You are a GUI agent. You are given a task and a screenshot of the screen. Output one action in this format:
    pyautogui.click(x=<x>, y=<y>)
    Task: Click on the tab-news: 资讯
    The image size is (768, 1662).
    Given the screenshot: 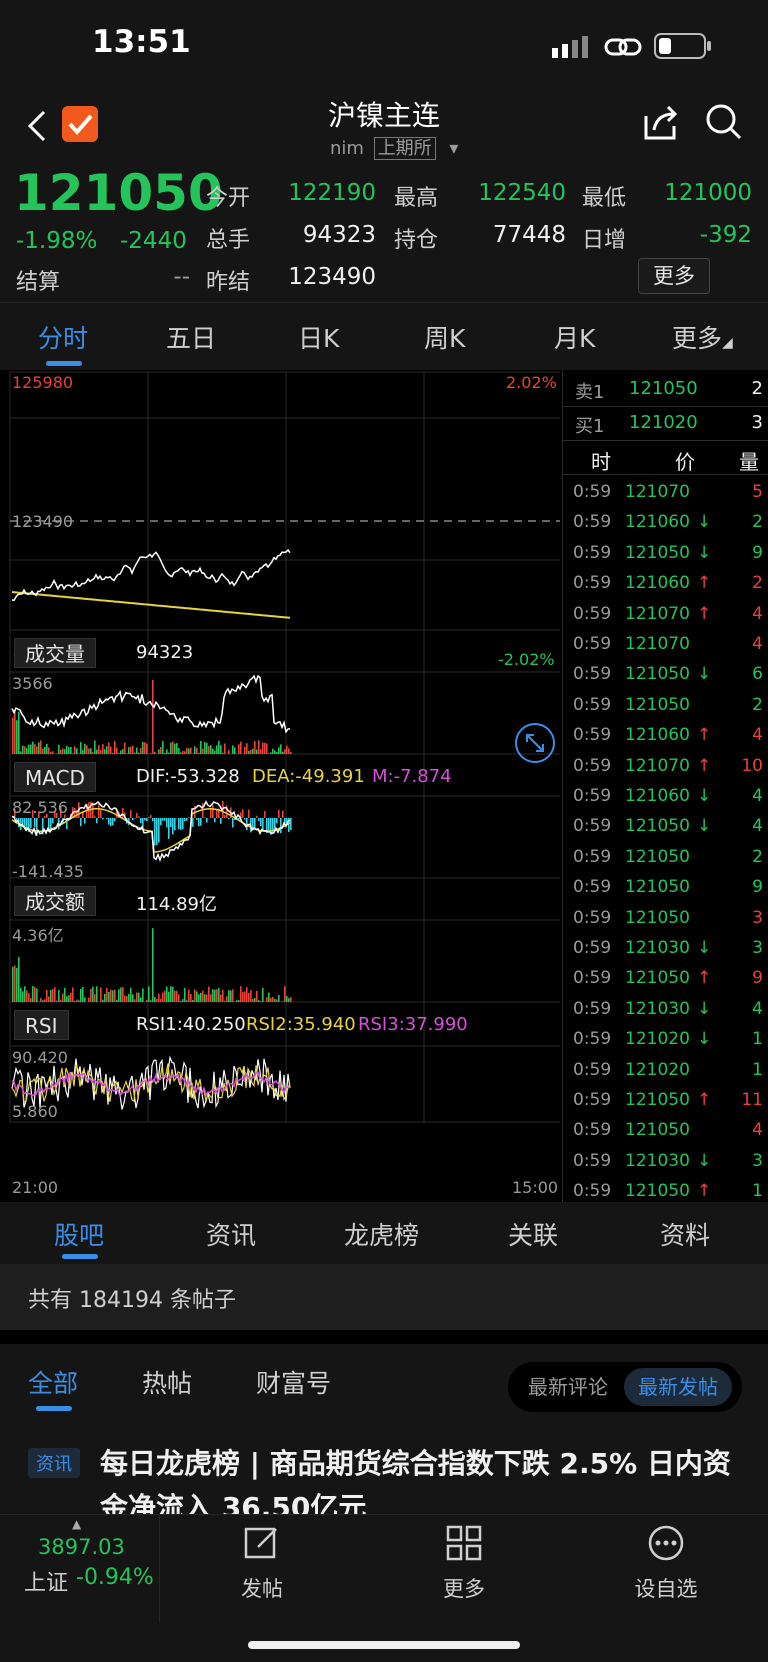 What is the action you would take?
    pyautogui.click(x=231, y=1234)
    